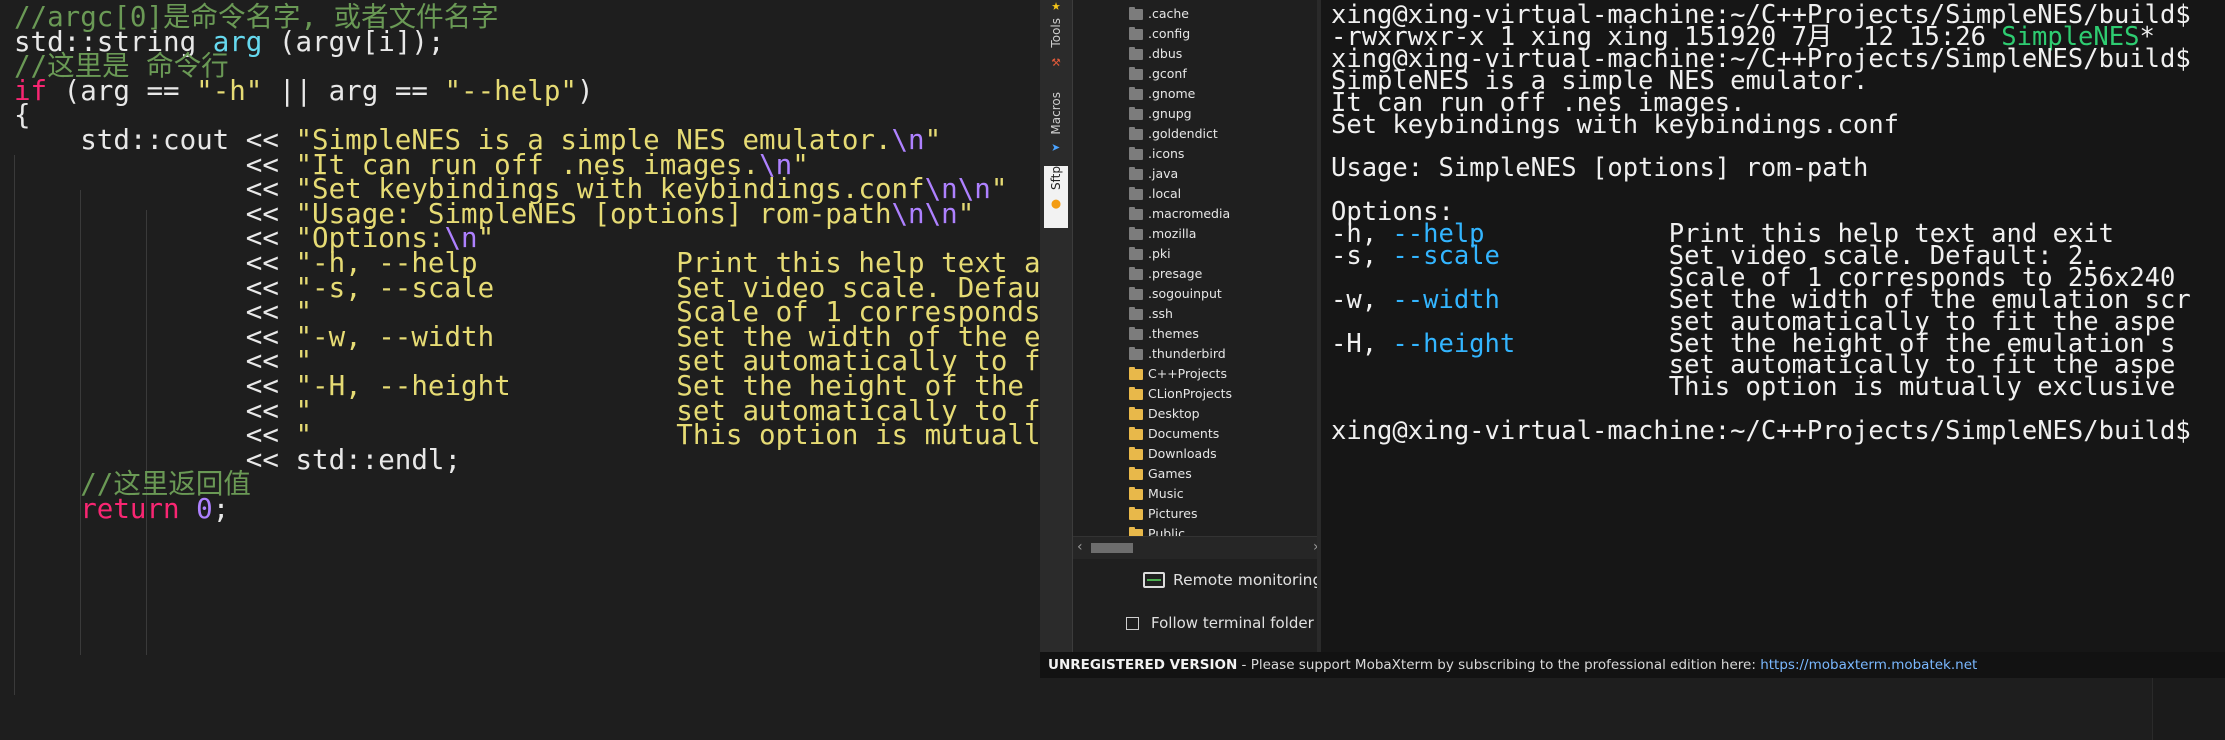 Image resolution: width=2225 pixels, height=740 pixels. I want to click on folder-name: .cache, so click(1168, 13).